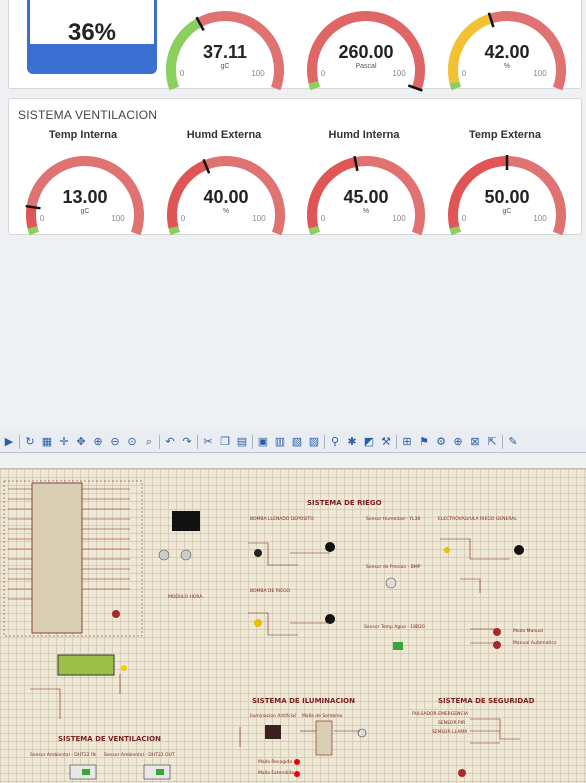 This screenshot has height=783, width=586. Describe the element at coordinates (81, 442) in the screenshot. I see `pan-icon: ✥` at that location.